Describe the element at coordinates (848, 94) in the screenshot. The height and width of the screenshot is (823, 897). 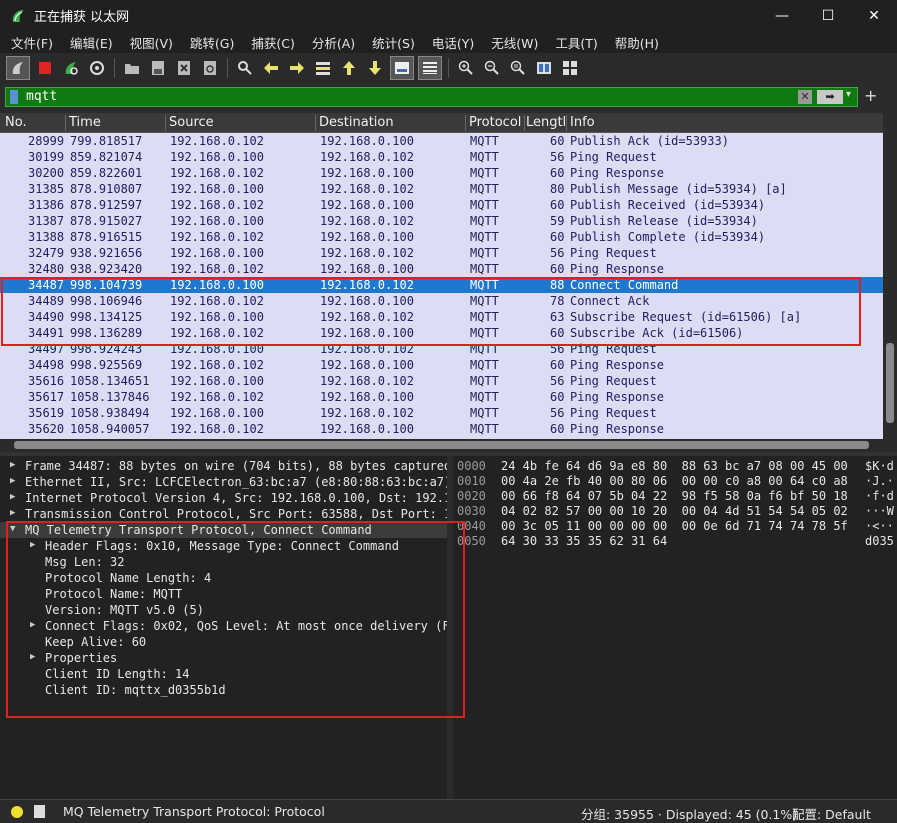
I see `filter-history-dropdown-icon: ▾` at that location.